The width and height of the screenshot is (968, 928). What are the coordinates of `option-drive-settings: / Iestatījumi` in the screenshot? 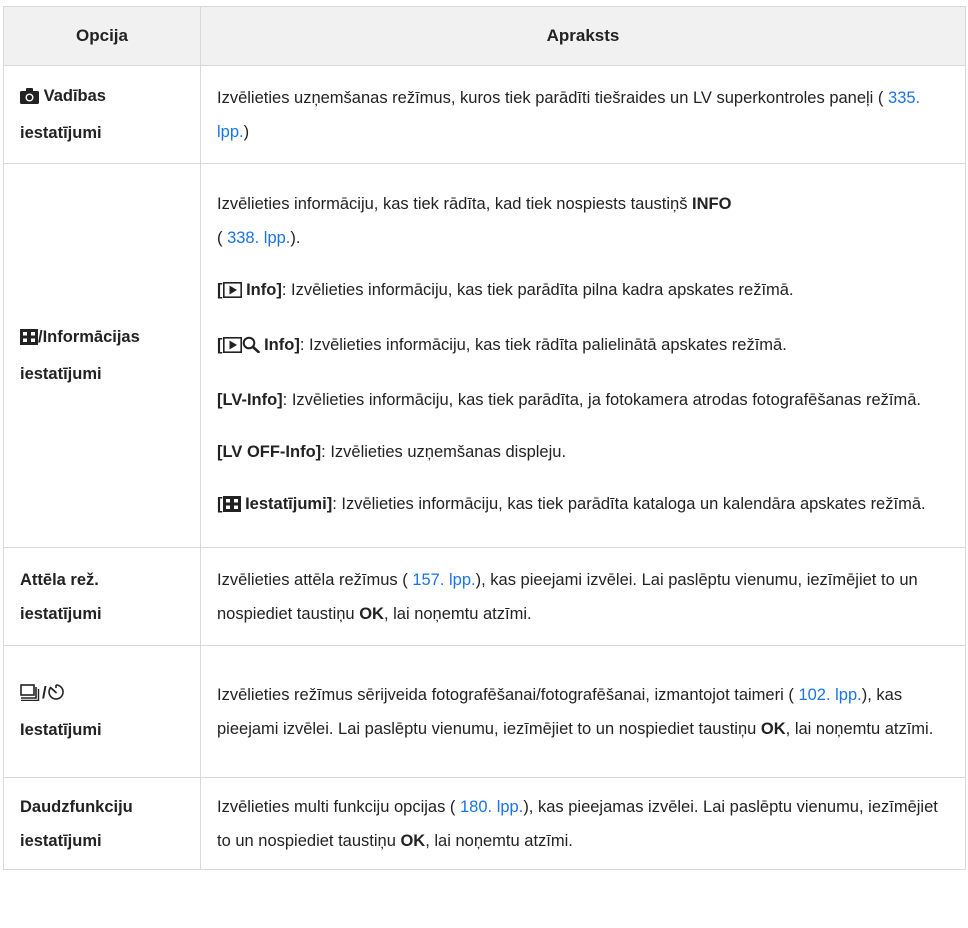 It's located at (102, 711).